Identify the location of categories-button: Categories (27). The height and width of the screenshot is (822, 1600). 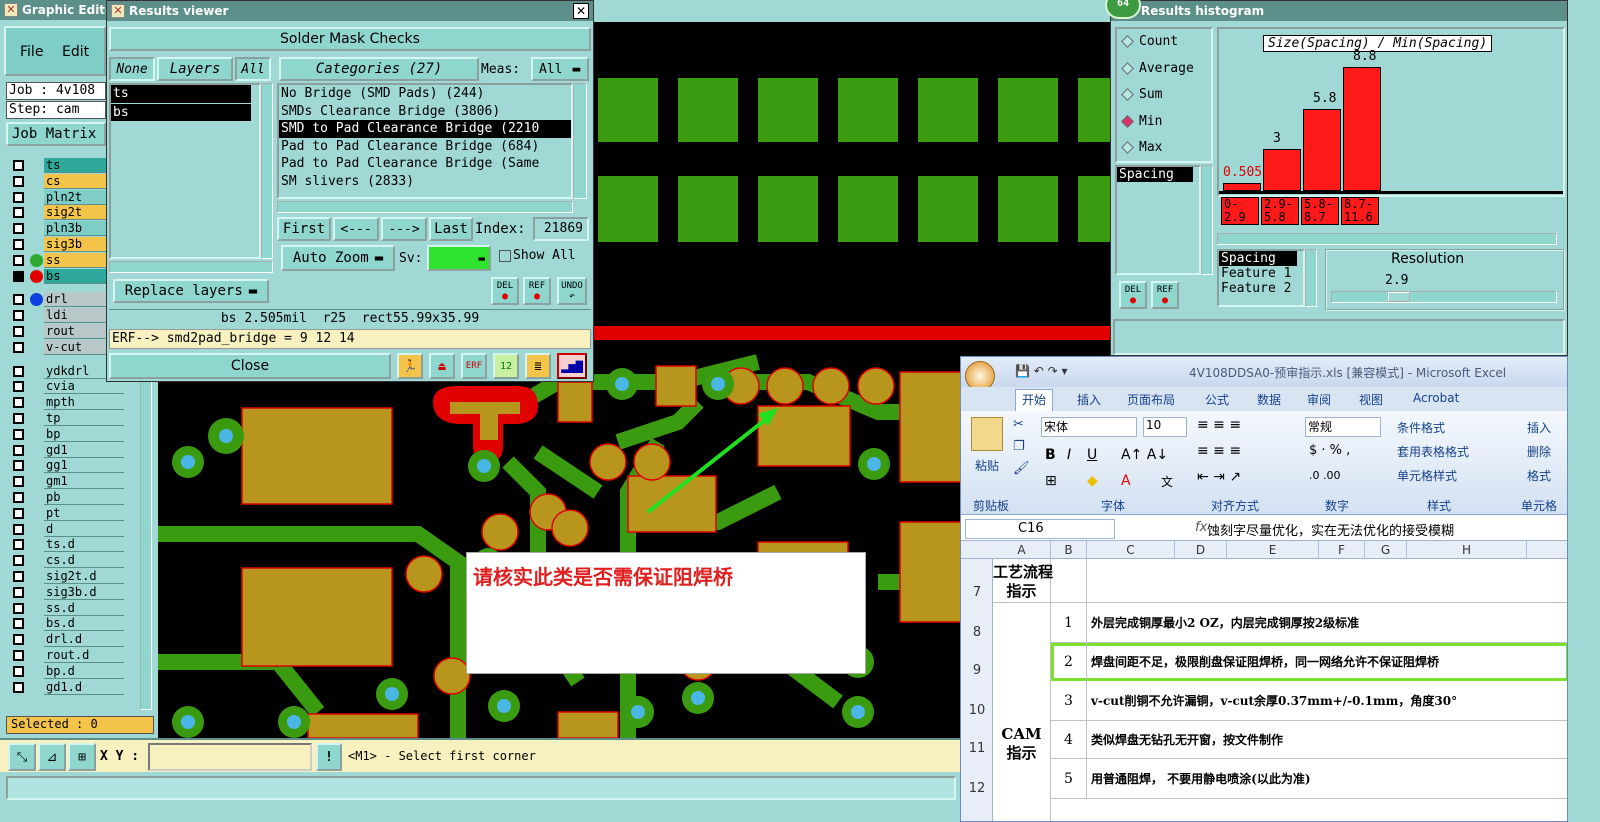
(379, 69).